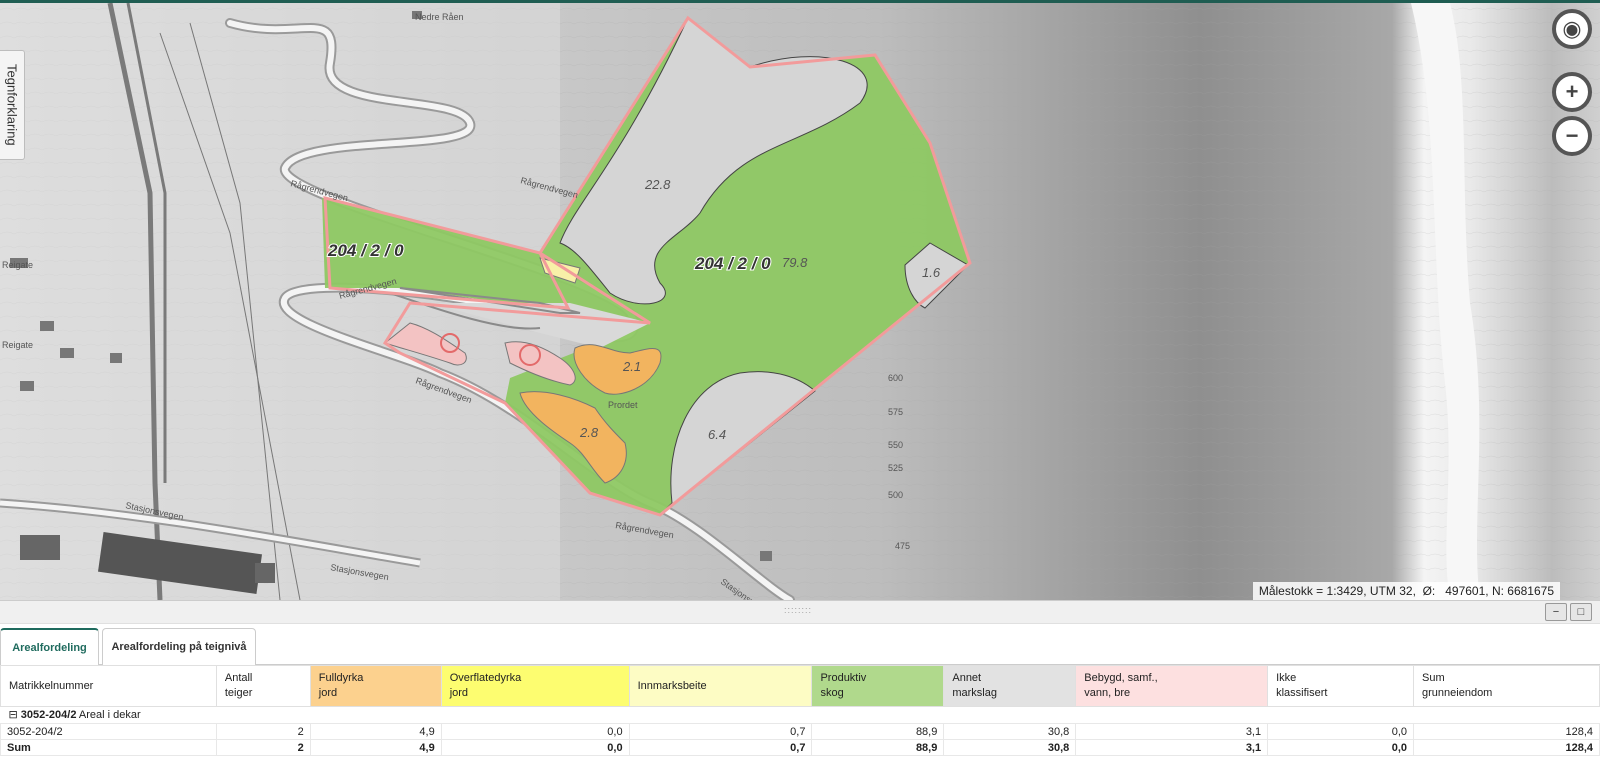 Image resolution: width=1600 pixels, height=759 pixels. I want to click on area-label: 2.1, so click(631, 366).